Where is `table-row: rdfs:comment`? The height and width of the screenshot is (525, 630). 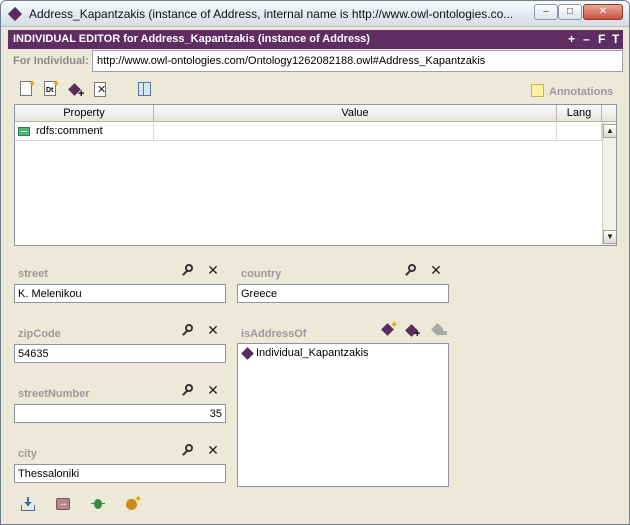
table-row: rdfs:comment is located at coordinates (308, 132).